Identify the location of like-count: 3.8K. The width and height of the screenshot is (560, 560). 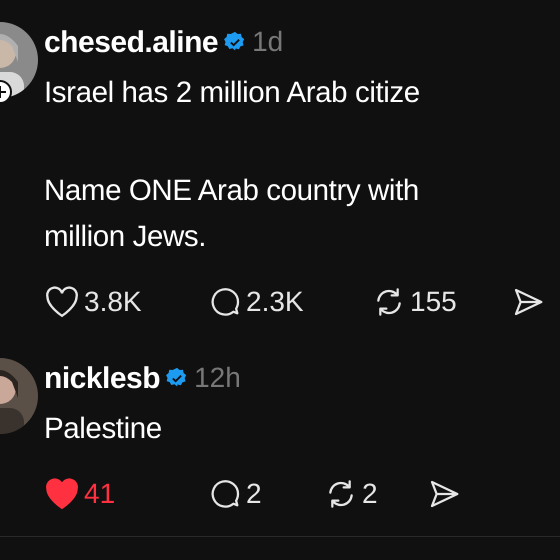
(113, 302).